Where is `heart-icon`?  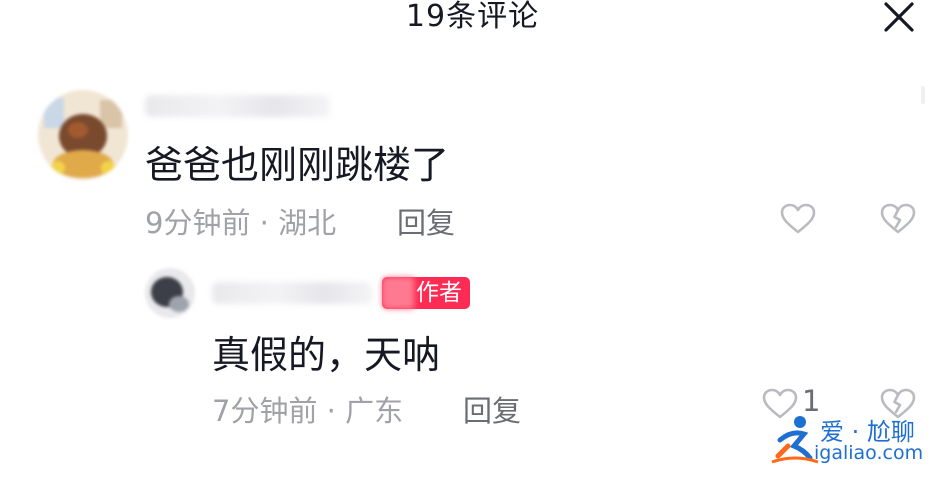 heart-icon is located at coordinates (798, 218).